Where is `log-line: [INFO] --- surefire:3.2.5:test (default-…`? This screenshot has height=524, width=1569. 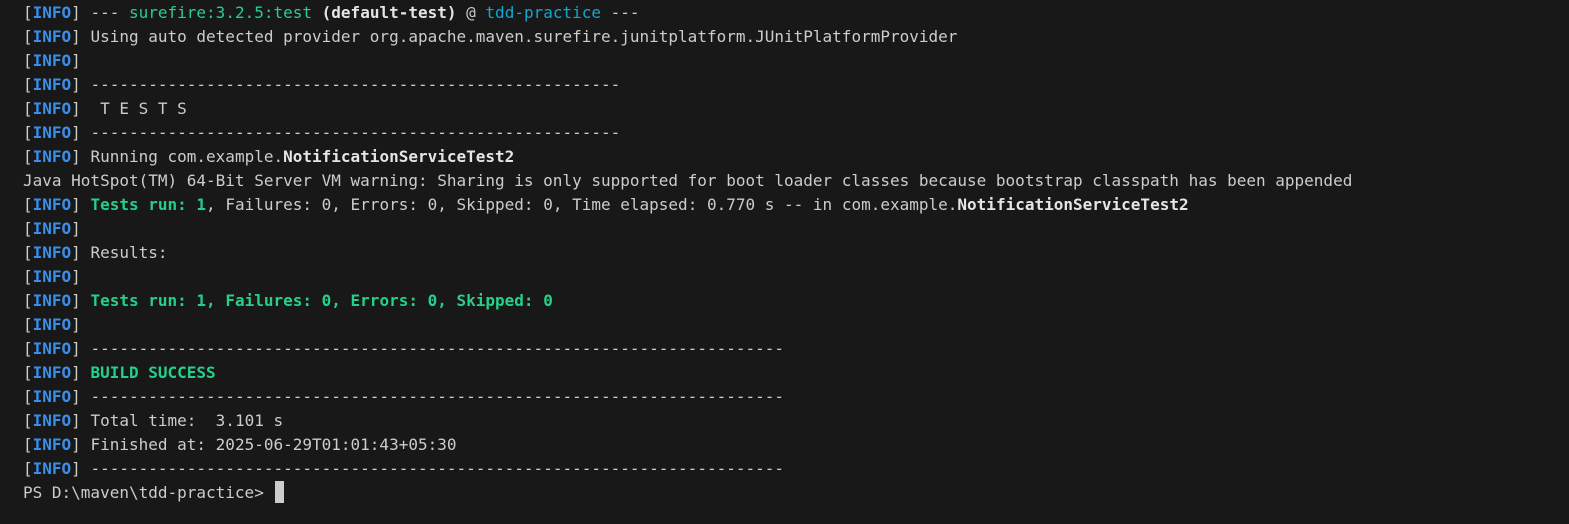 log-line: [INFO] --- surefire:3.2.5:test (default-… is located at coordinates (331, 12).